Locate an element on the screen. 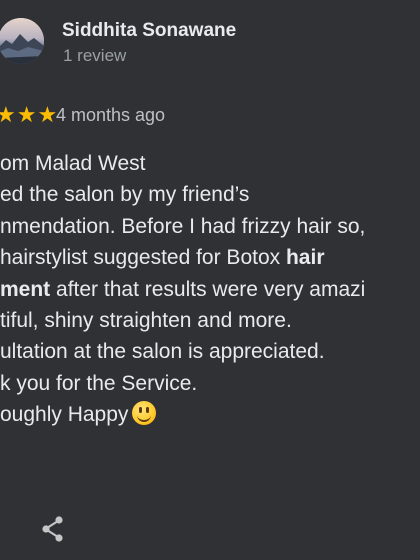  review-line: hairstylist suggested for Botox hair is located at coordinates (210, 257).